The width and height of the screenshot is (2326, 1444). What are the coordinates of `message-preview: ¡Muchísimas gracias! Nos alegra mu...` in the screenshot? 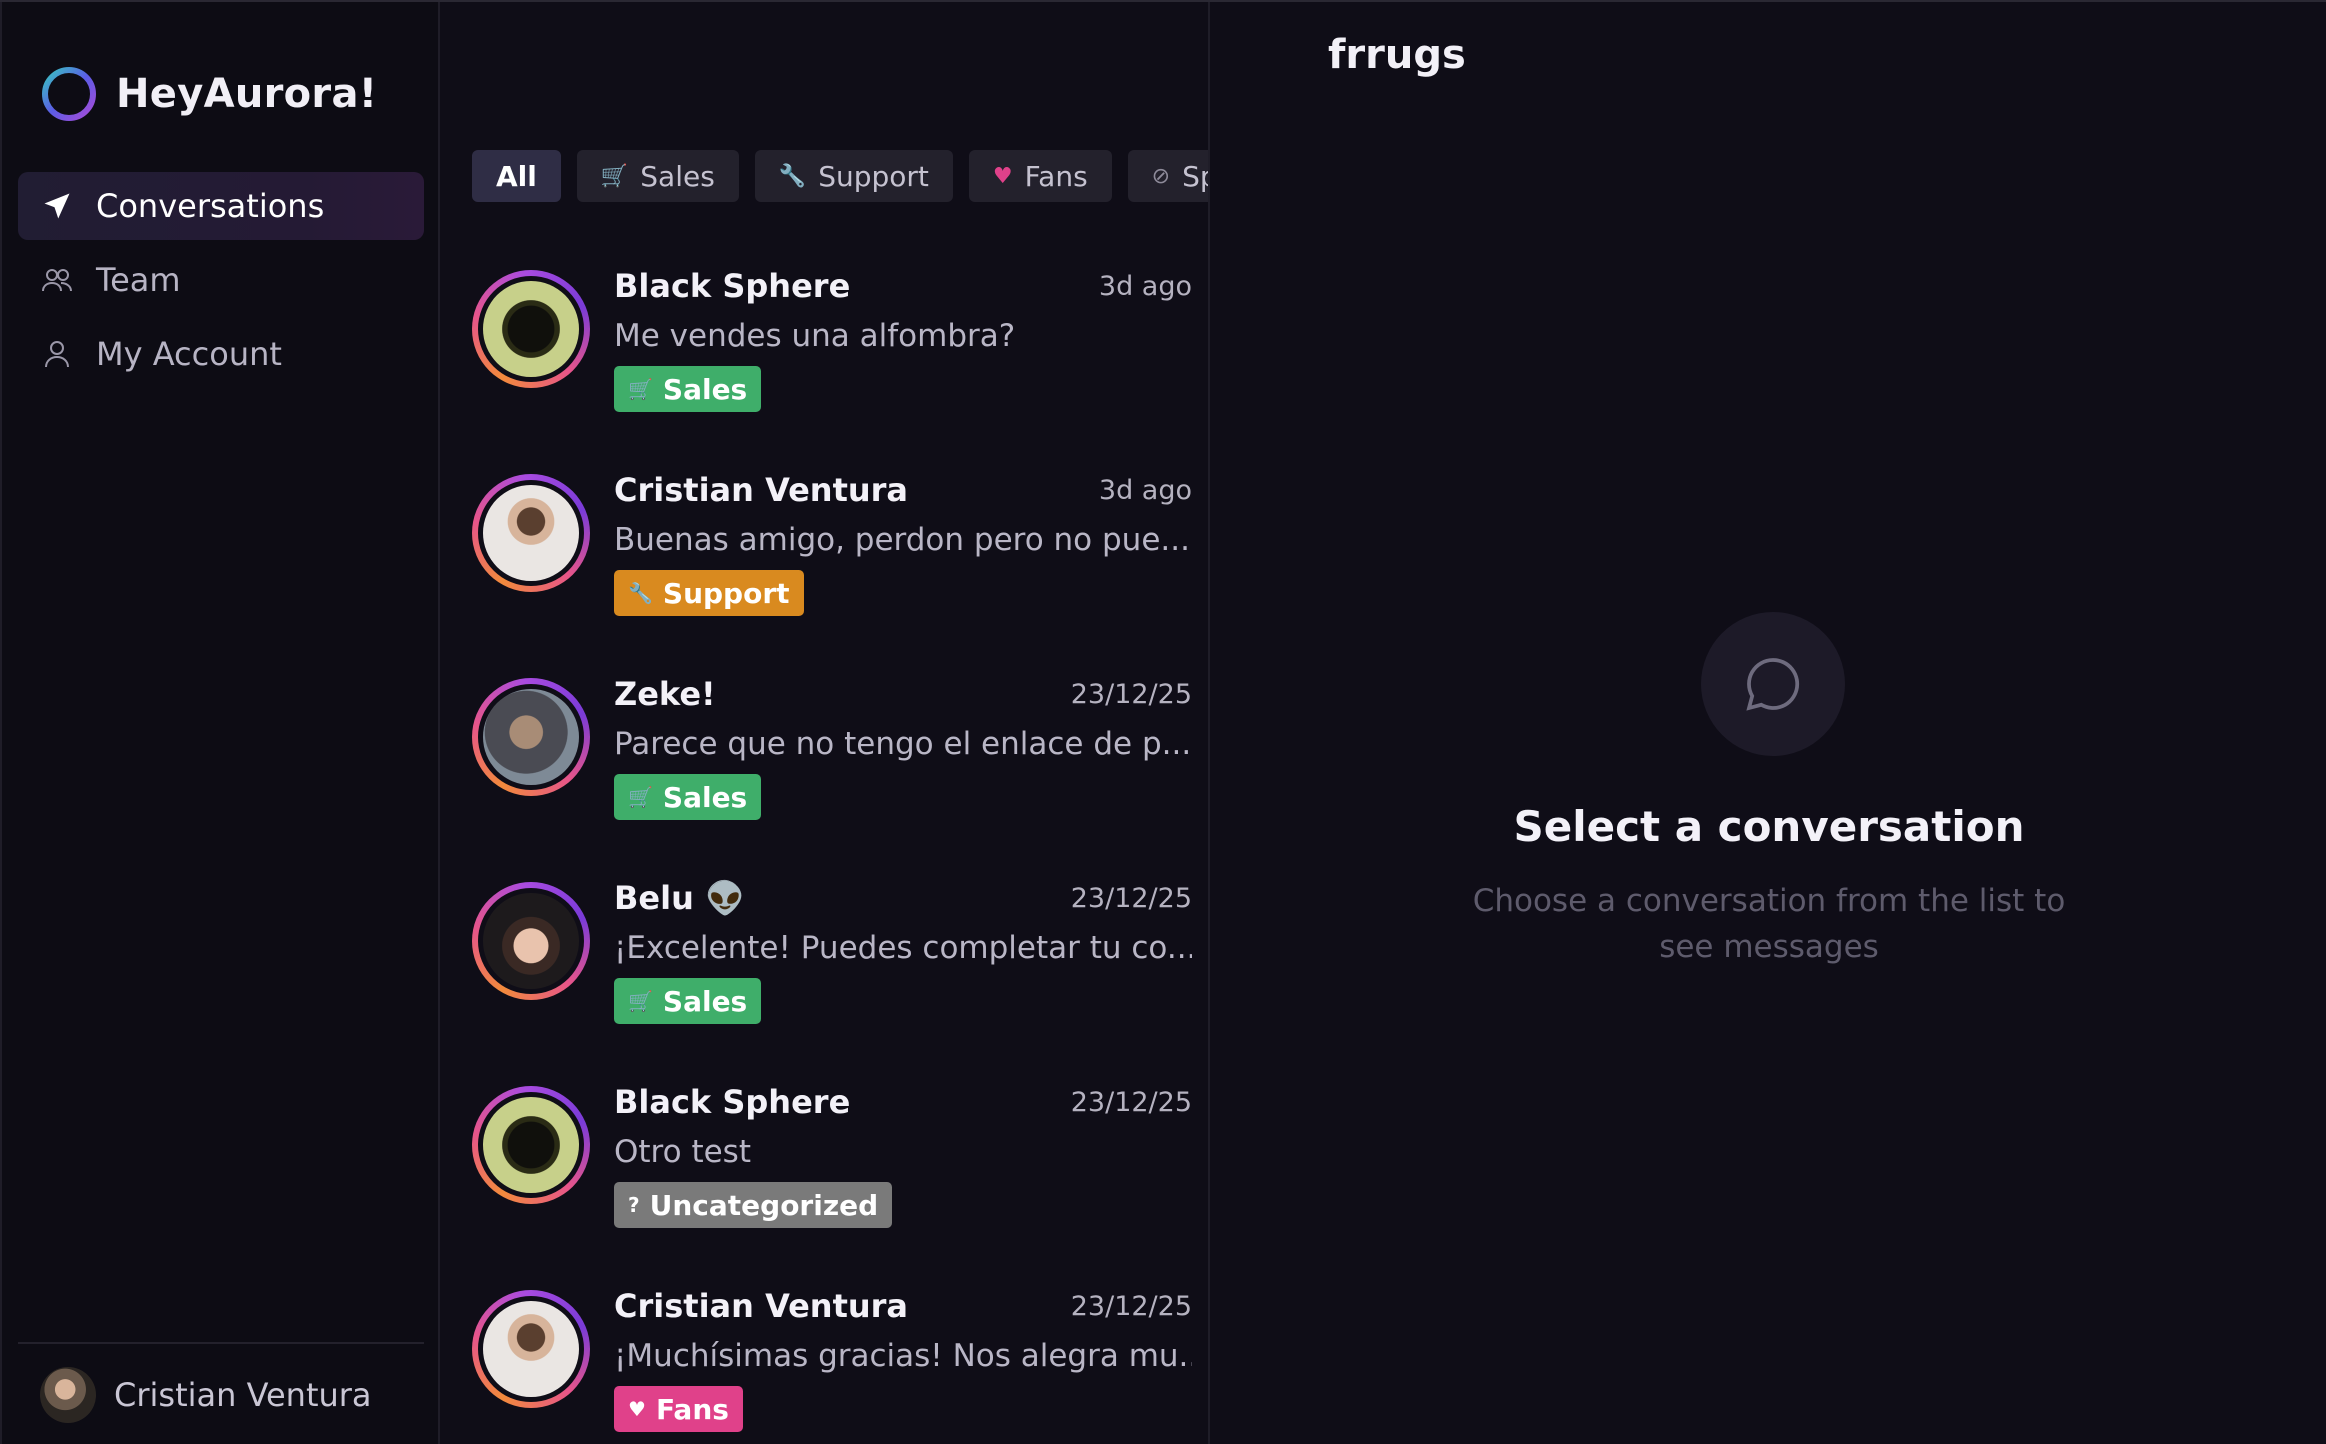 It's located at (903, 1356).